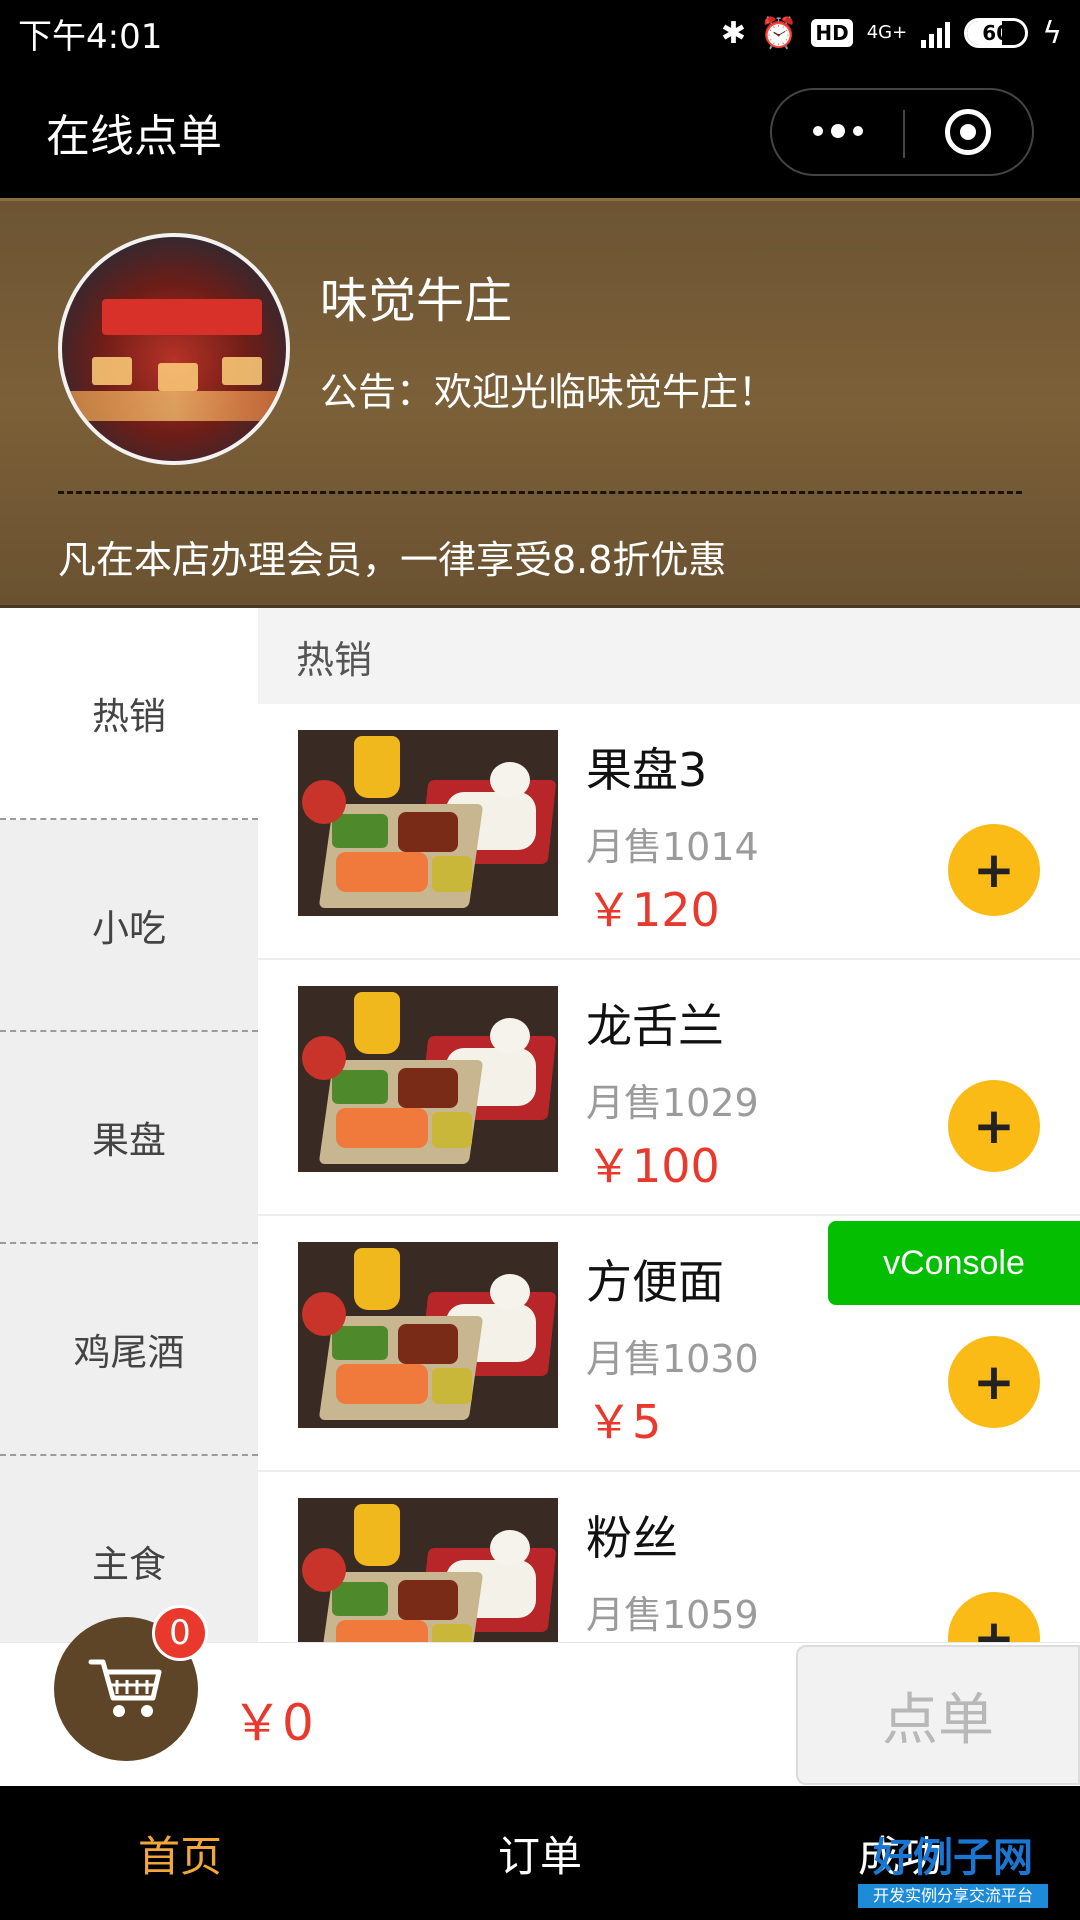 Image resolution: width=1080 pixels, height=1920 pixels. Describe the element at coordinates (540, 492) in the screenshot. I see `shop-divider` at that location.